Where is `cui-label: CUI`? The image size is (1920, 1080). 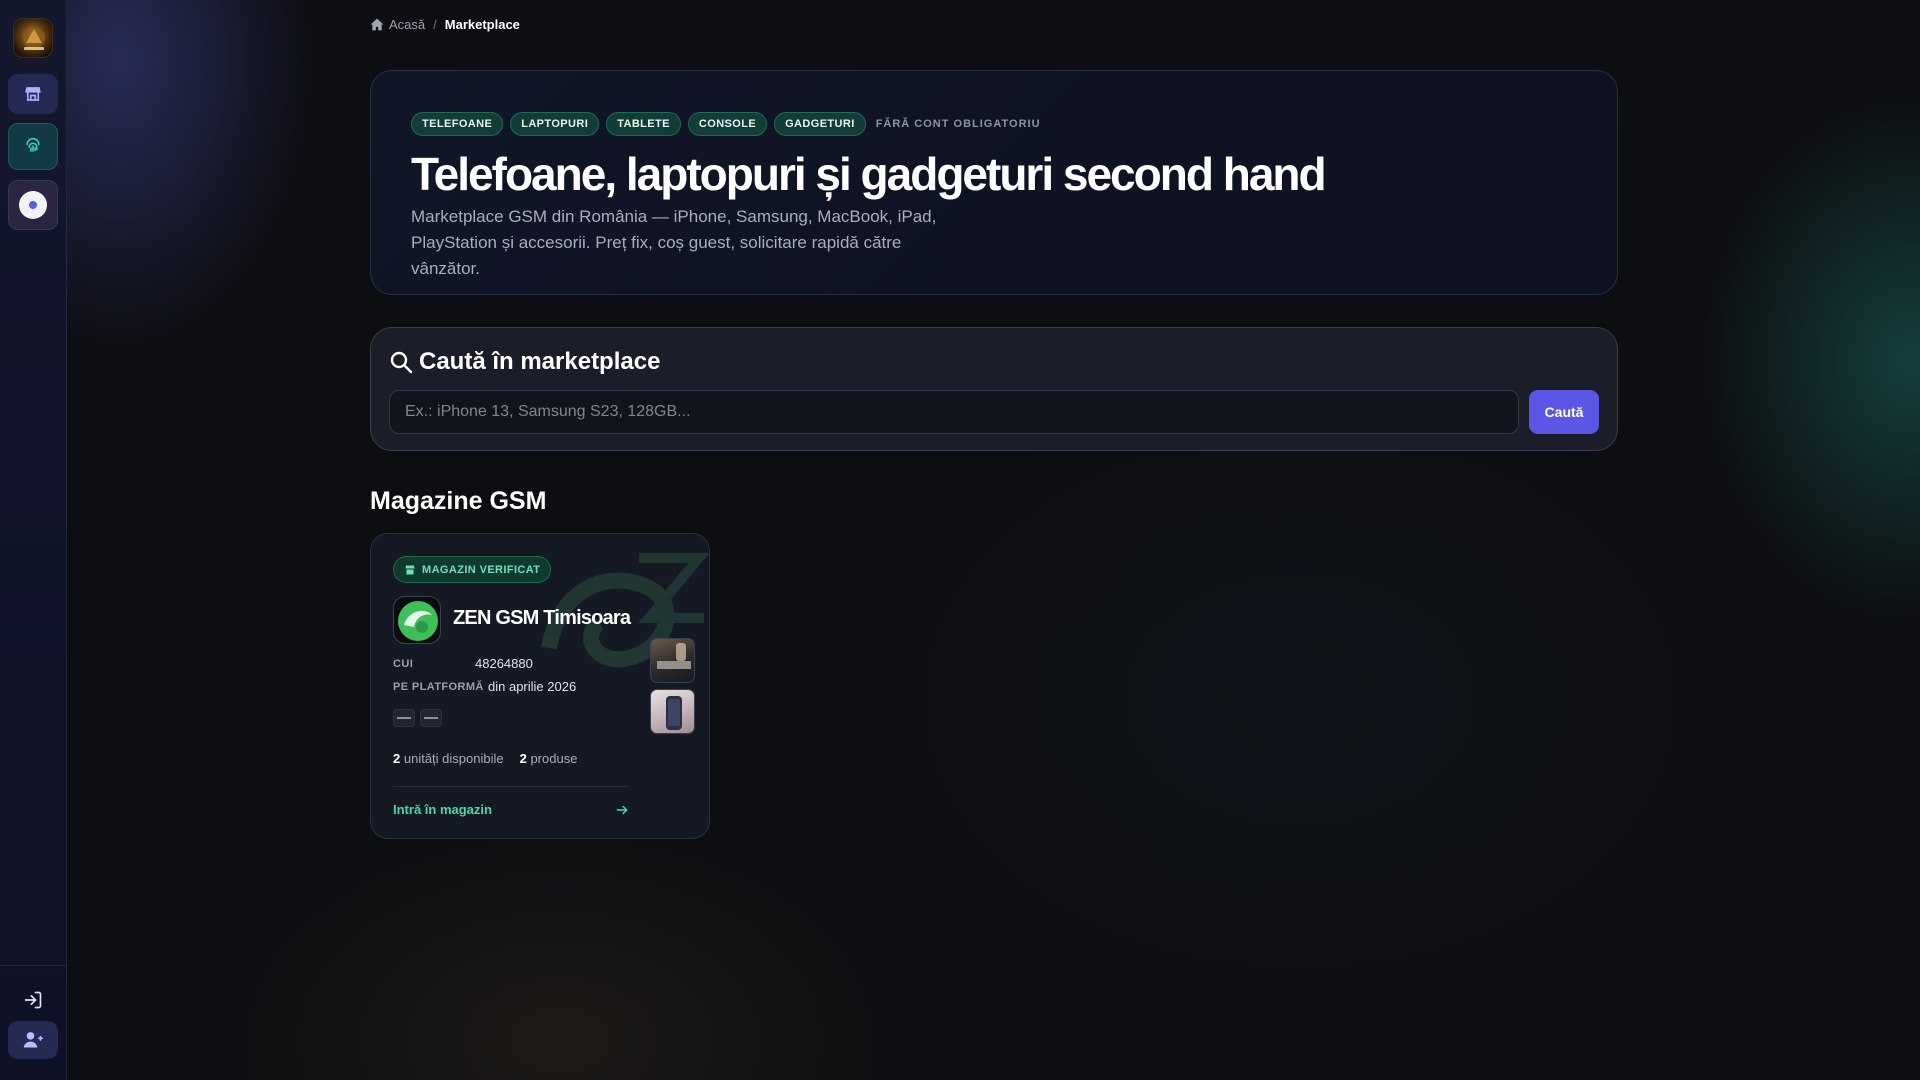 cui-label: CUI is located at coordinates (403, 664).